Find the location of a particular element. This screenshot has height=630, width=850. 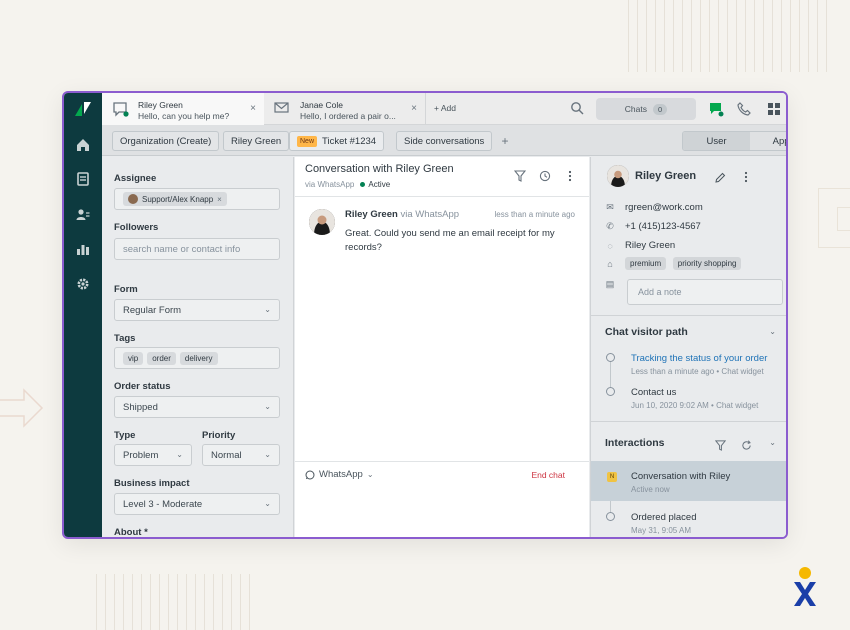

note-icon: ▤ is located at coordinates (610, 283).